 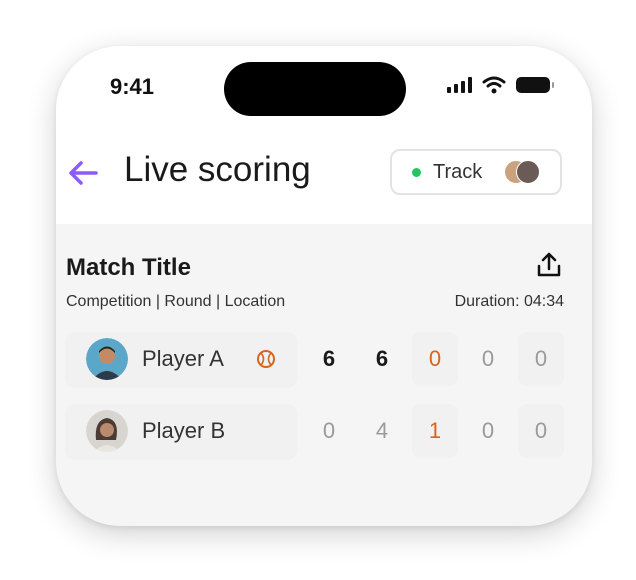 I want to click on match-duration: Duration: 04:34, so click(x=509, y=301).